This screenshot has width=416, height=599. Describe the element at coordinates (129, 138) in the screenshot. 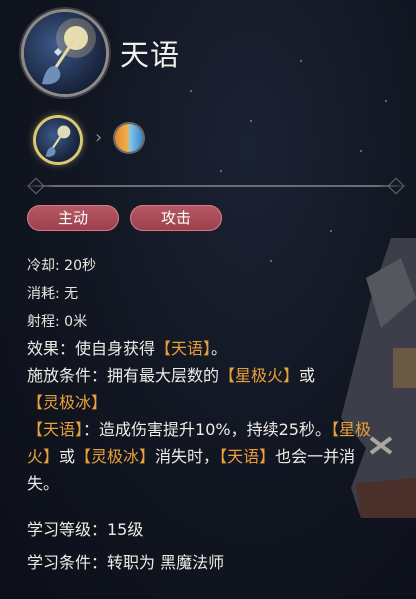

I see `fire-ice-orb-icon` at that location.